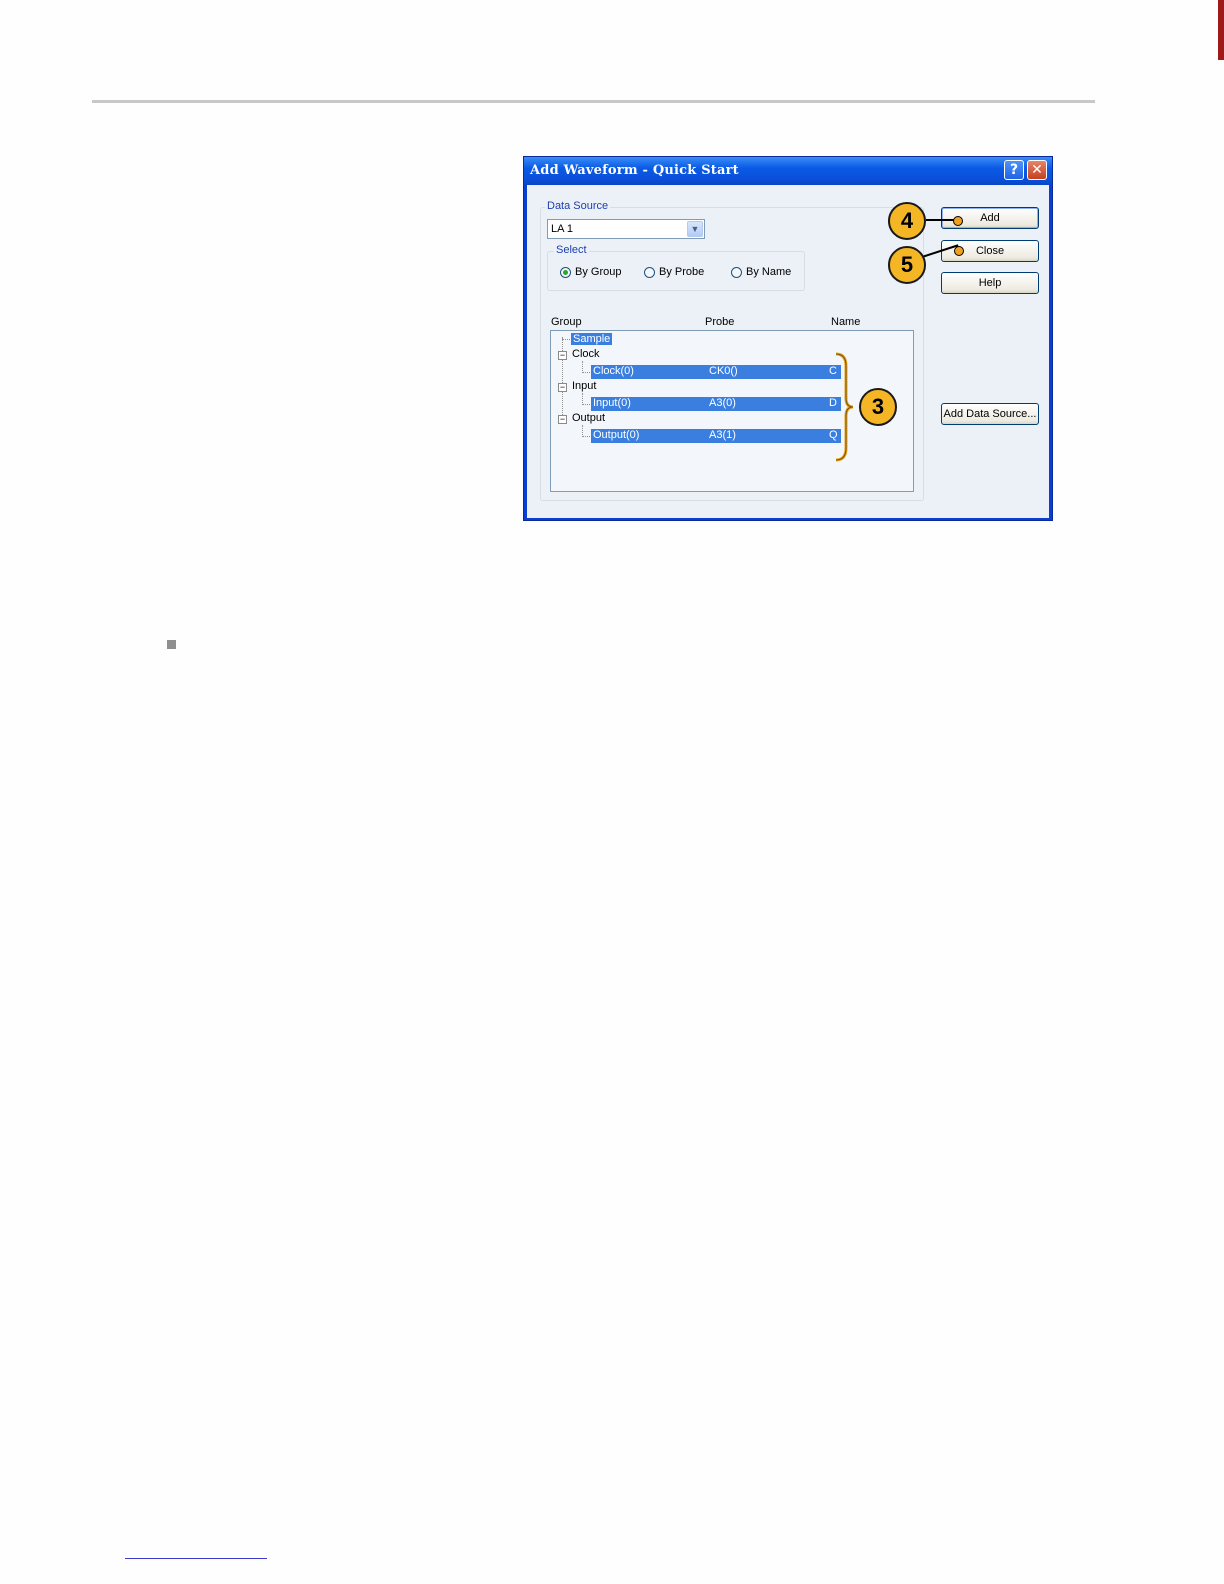 The image size is (1224, 1584). Describe the element at coordinates (844, 407) in the screenshot. I see `selection-bracket-icon` at that location.